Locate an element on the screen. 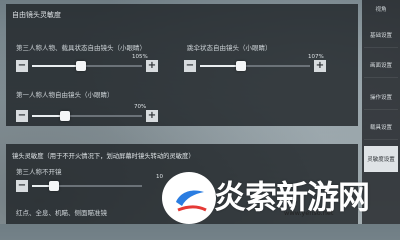 The image size is (400, 240). slider-tpp-no-scope: − 10 is located at coordinates (89, 183).